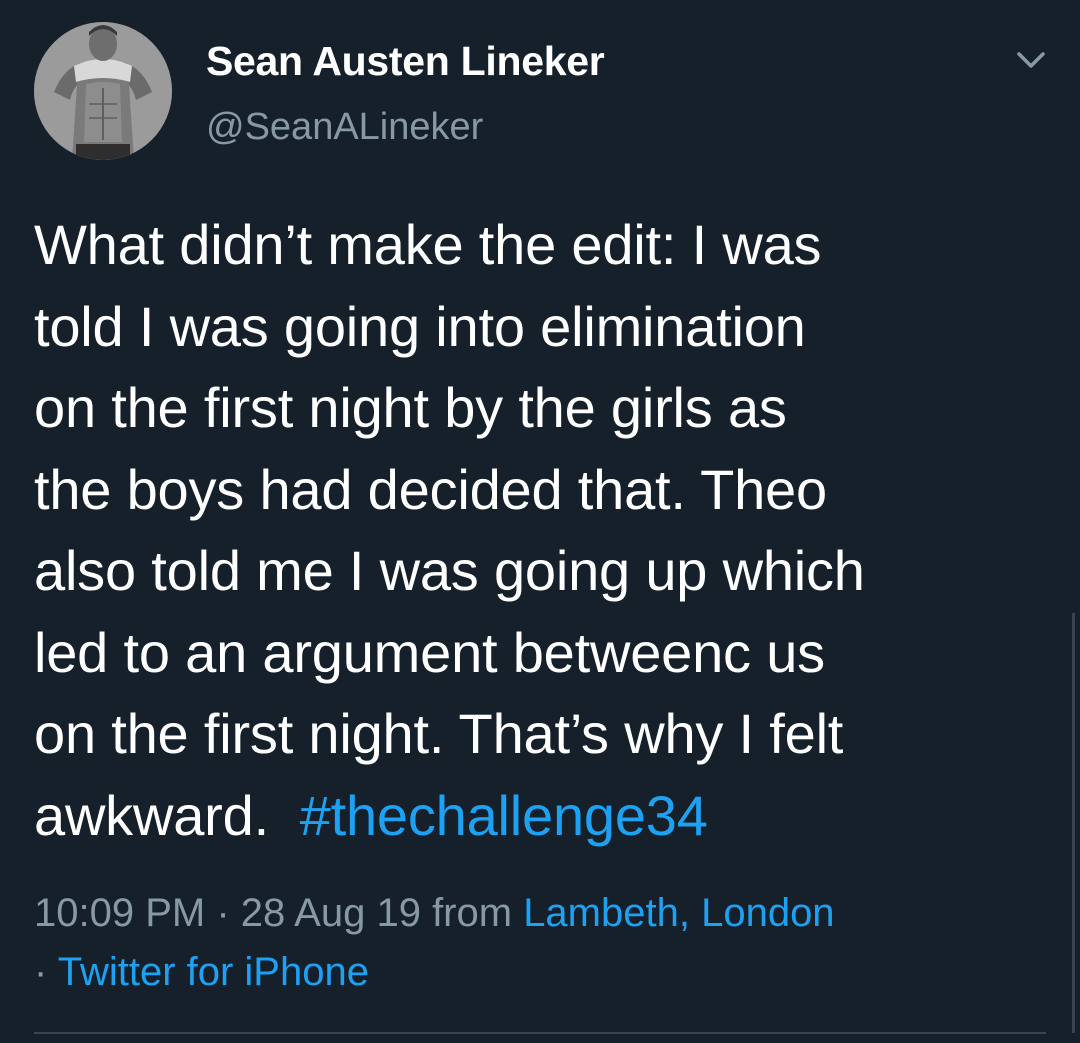 The height and width of the screenshot is (1043, 1080). Describe the element at coordinates (167, 815) in the screenshot. I see `tweet-text-fragment: awkward.` at that location.